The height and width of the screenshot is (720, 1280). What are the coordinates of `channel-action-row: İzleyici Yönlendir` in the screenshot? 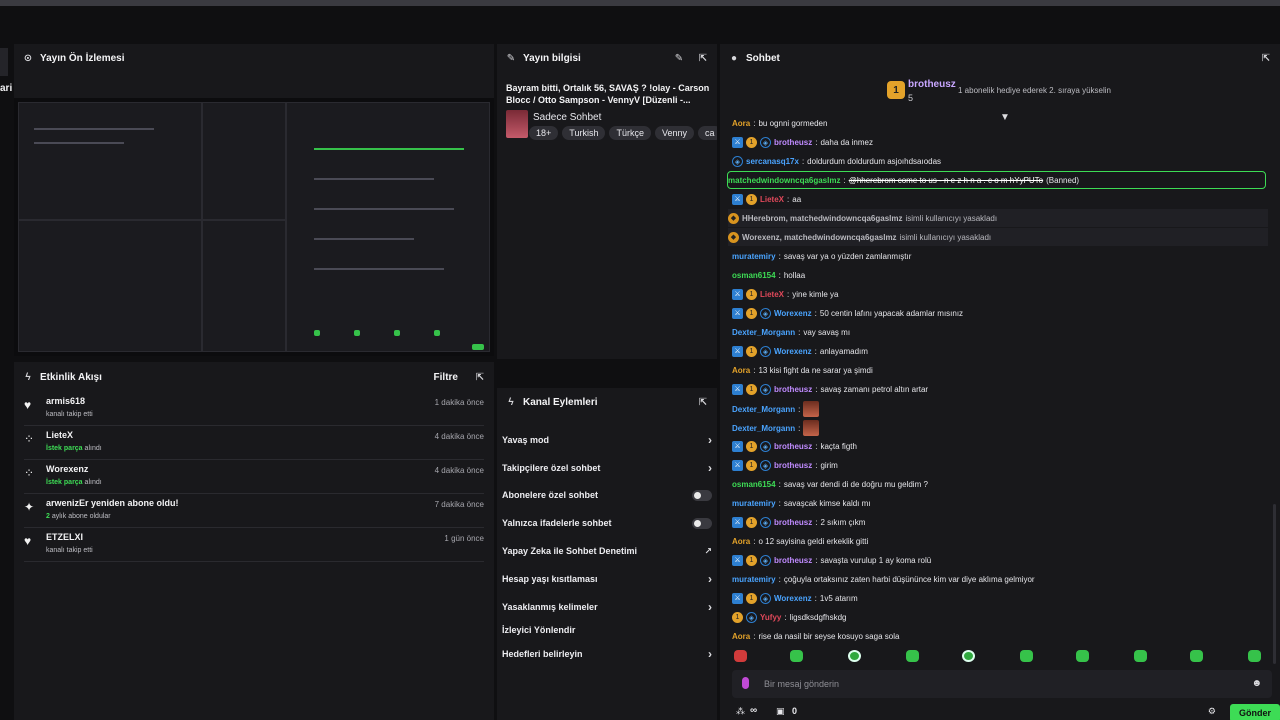 It's located at (607, 630).